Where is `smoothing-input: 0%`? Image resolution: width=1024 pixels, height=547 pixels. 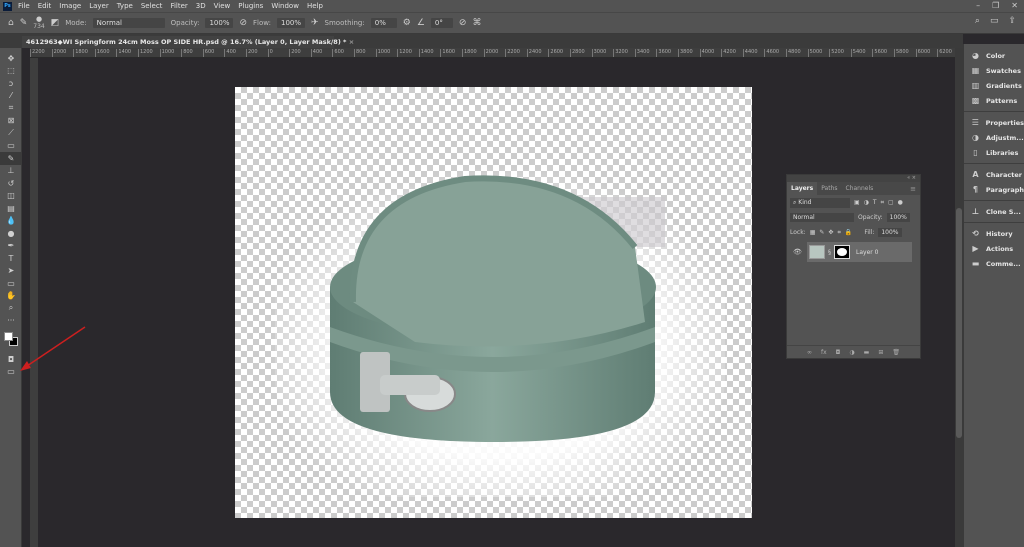
smoothing-input: 0% is located at coordinates (383, 23).